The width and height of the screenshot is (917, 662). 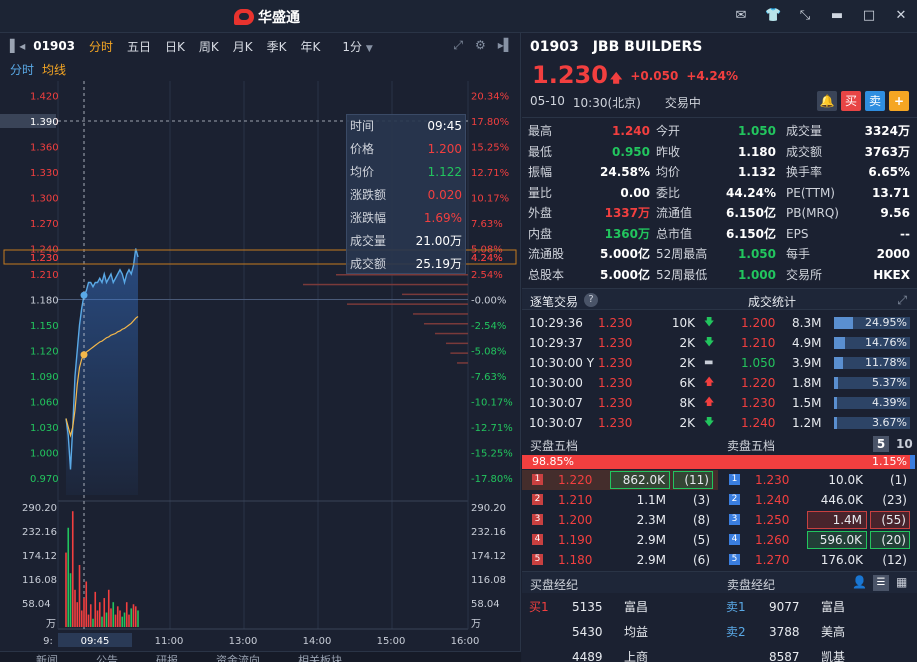 I want to click on add-watchlist-button: +, so click(x=899, y=101).